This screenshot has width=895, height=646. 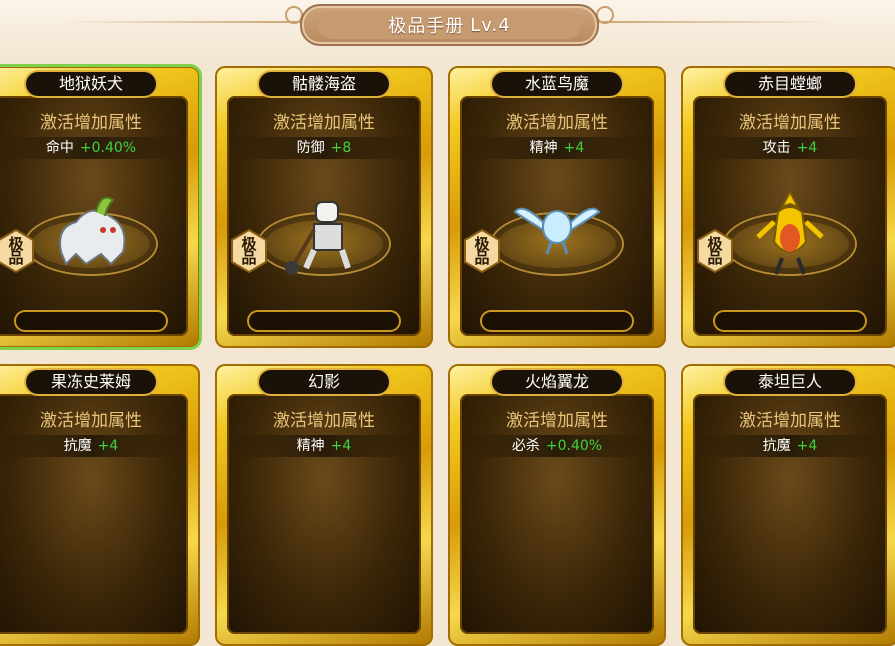 I want to click on attr-row: 必杀 +0.40%, so click(x=557, y=446).